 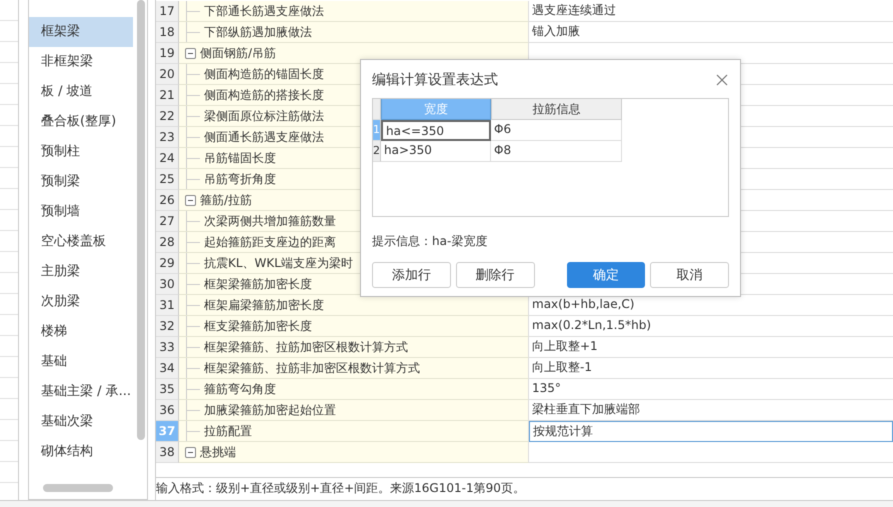 I want to click on row-number: 36, so click(x=167, y=410).